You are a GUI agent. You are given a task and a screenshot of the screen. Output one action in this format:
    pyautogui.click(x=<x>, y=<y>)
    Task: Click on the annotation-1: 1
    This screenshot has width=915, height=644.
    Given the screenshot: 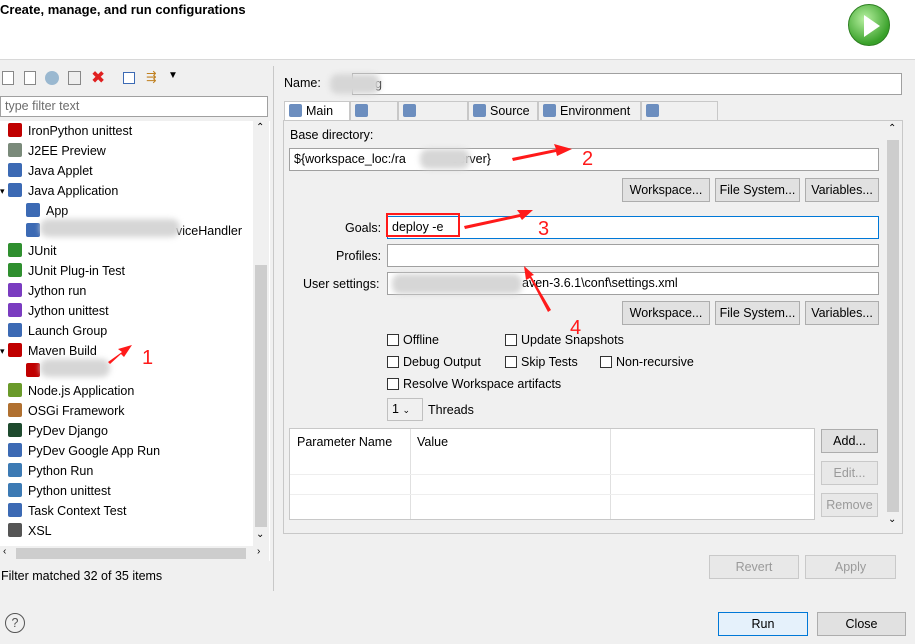 What is the action you would take?
    pyautogui.click(x=147, y=358)
    